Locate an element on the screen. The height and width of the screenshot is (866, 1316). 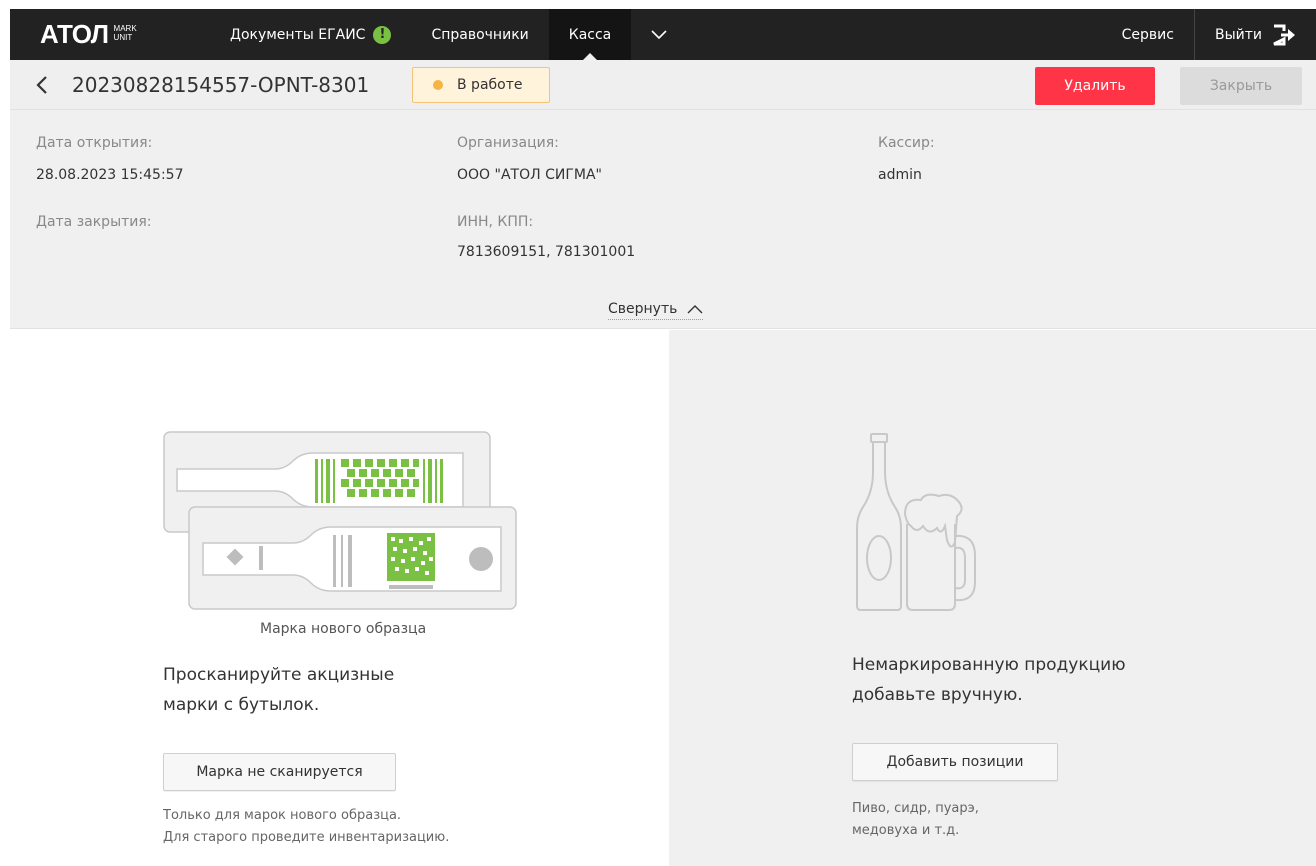
nav-item-references: Справочники is located at coordinates (479, 34).